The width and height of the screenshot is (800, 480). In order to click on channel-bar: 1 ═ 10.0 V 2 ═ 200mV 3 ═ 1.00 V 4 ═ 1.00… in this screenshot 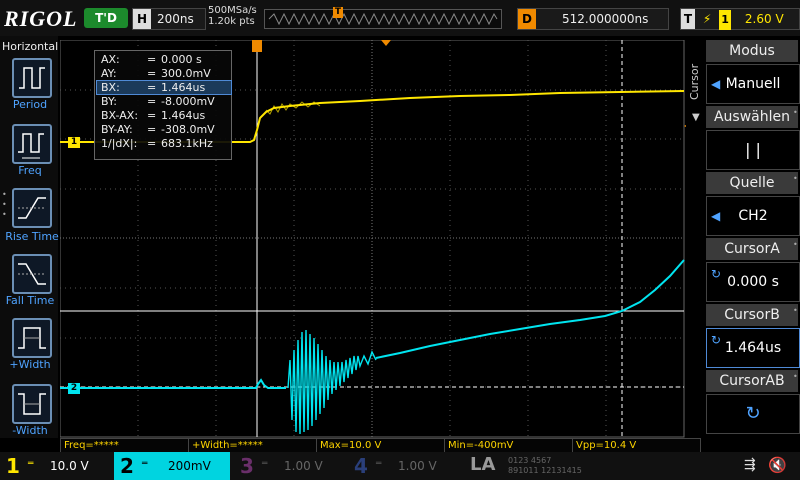, I will do `click(400, 466)`.